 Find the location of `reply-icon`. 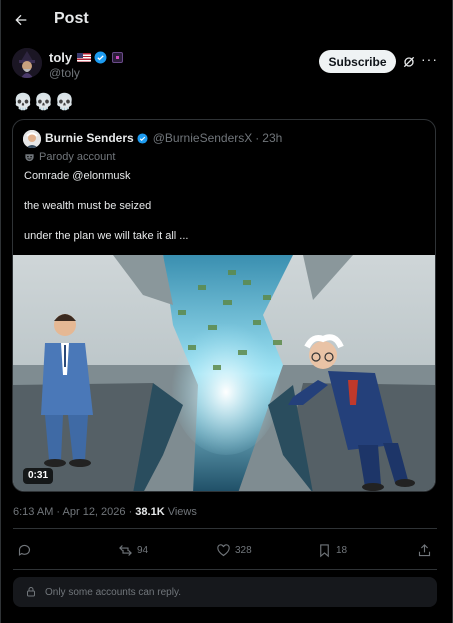

reply-icon is located at coordinates (24, 550).